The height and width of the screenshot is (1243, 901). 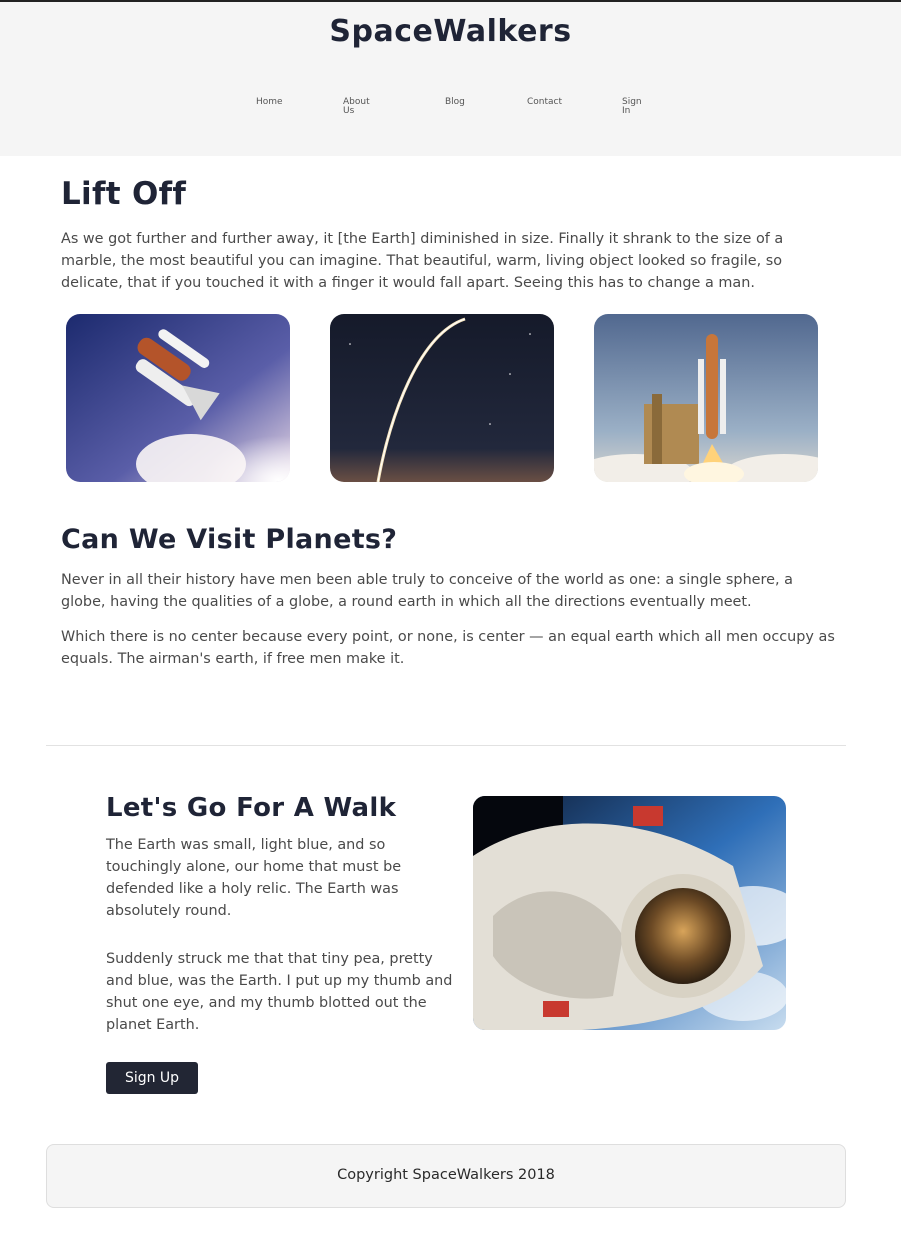 What do you see at coordinates (229, 539) in the screenshot?
I see `planets-title: Can We Visit Planets?` at bounding box center [229, 539].